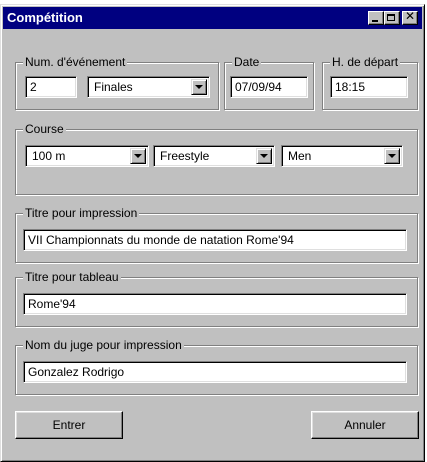 This screenshot has width=427, height=462. Describe the element at coordinates (69, 425) in the screenshot. I see `enter-button: Entrer` at that location.